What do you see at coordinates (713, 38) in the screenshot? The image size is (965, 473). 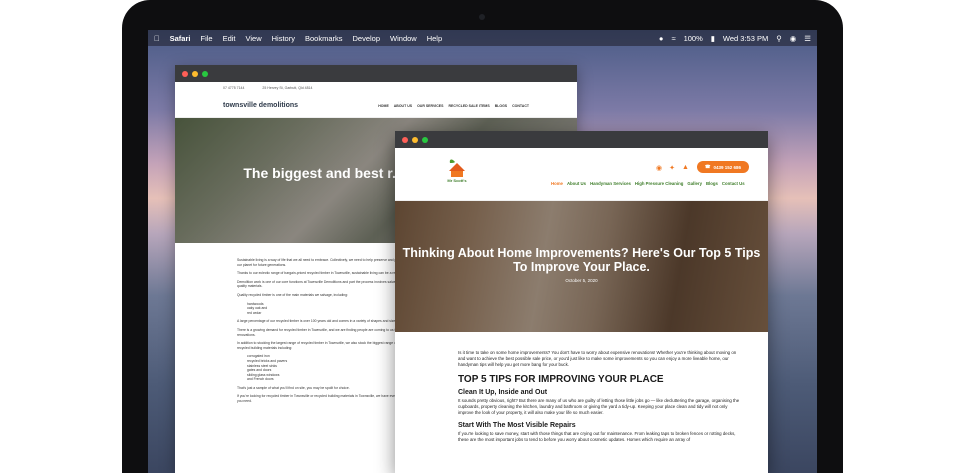 I see `battery-icon: ▮` at bounding box center [713, 38].